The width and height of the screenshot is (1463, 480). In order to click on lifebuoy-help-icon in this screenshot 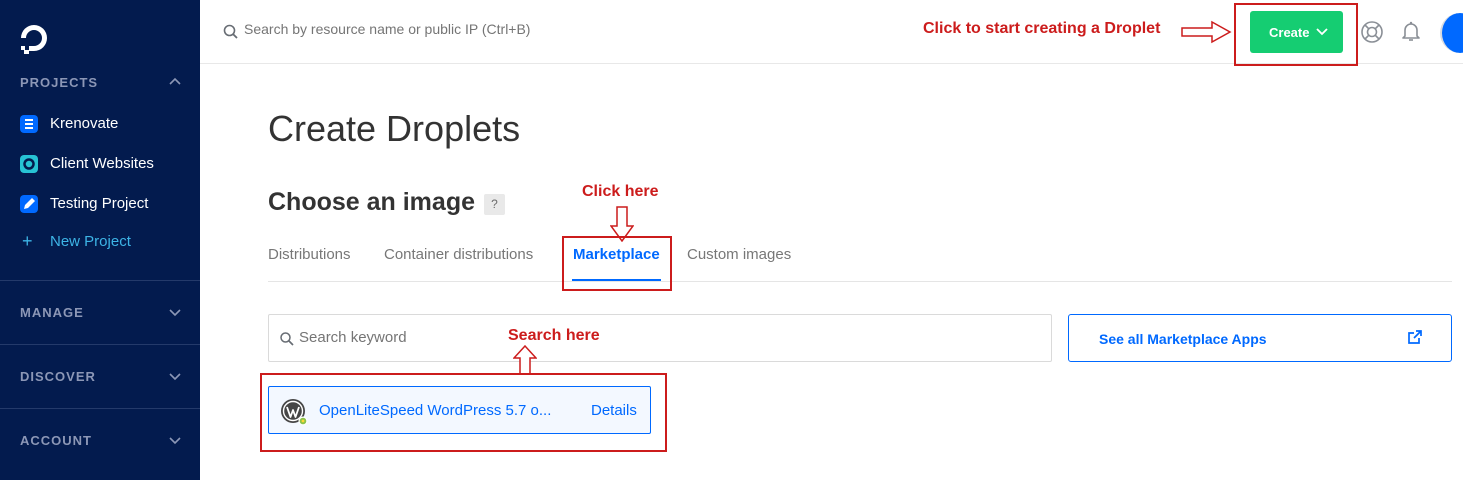, I will do `click(1372, 32)`.